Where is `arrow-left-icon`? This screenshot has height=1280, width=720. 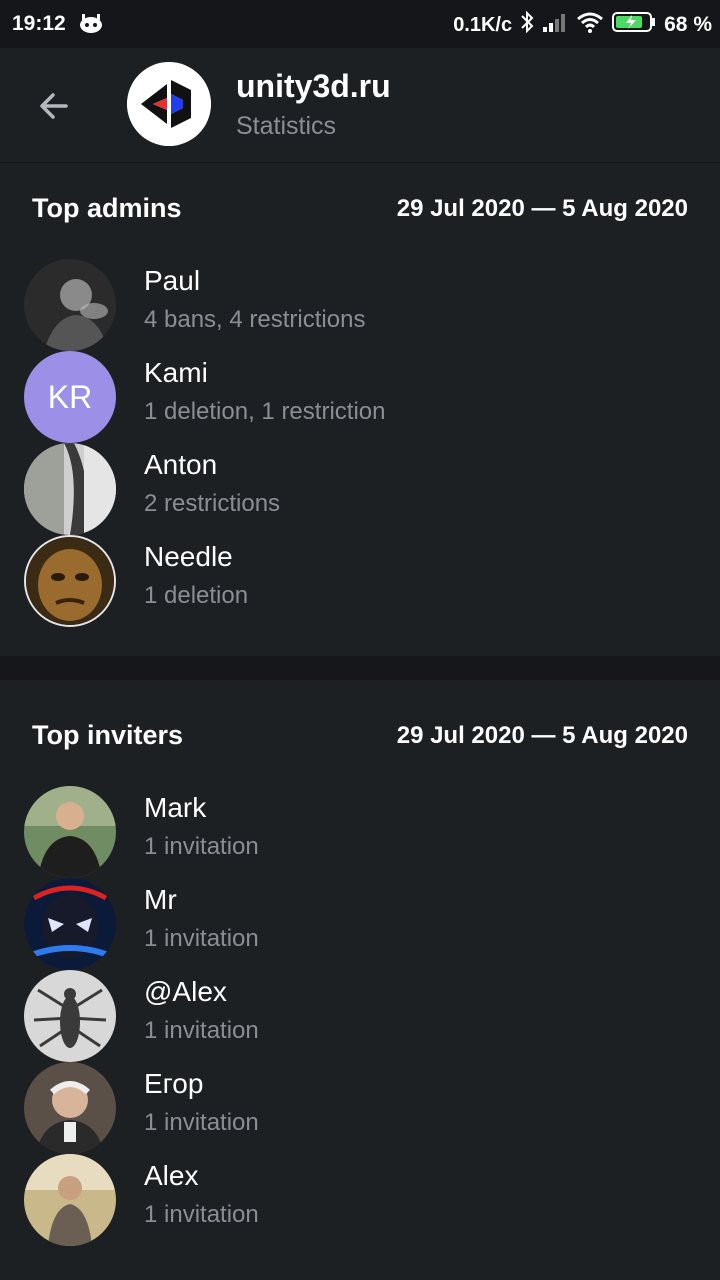
arrow-left-icon is located at coordinates (54, 106).